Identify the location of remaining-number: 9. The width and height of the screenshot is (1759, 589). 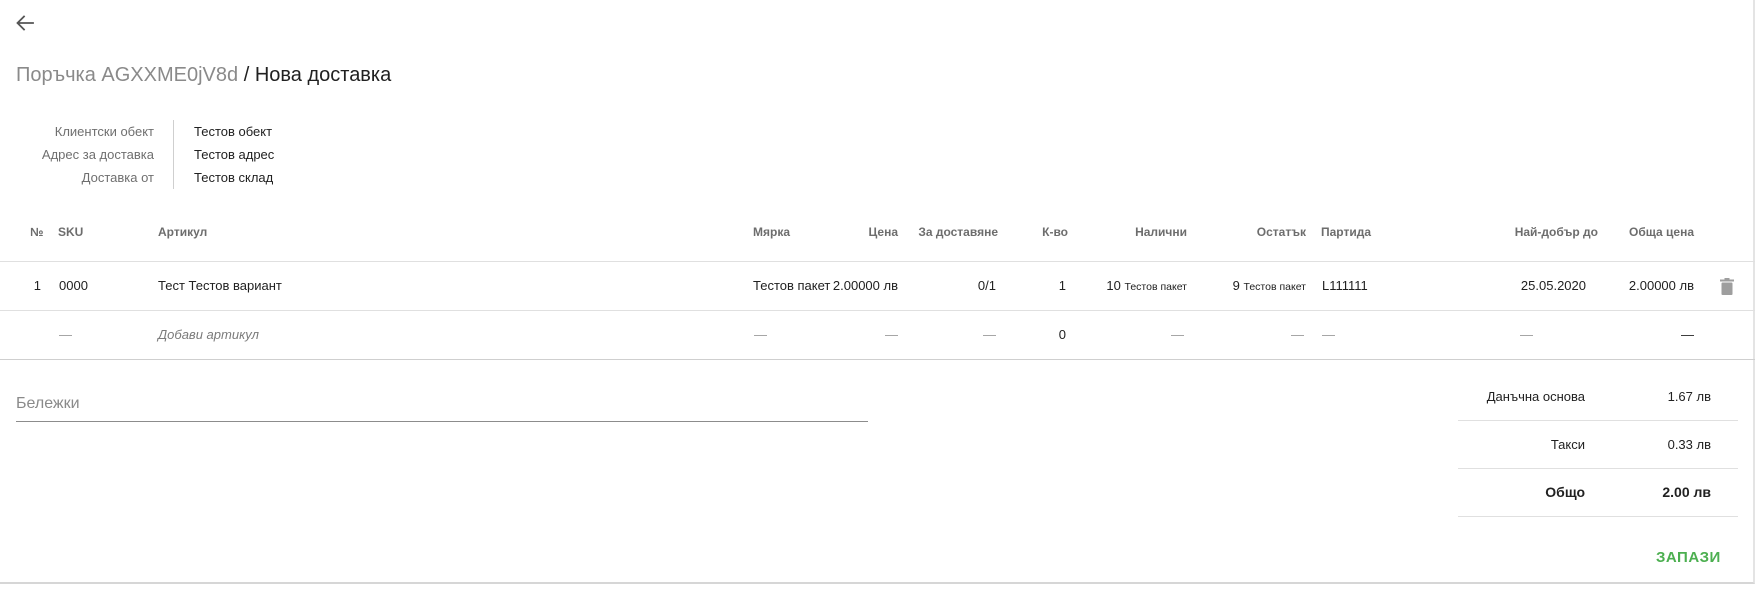
(1236, 285).